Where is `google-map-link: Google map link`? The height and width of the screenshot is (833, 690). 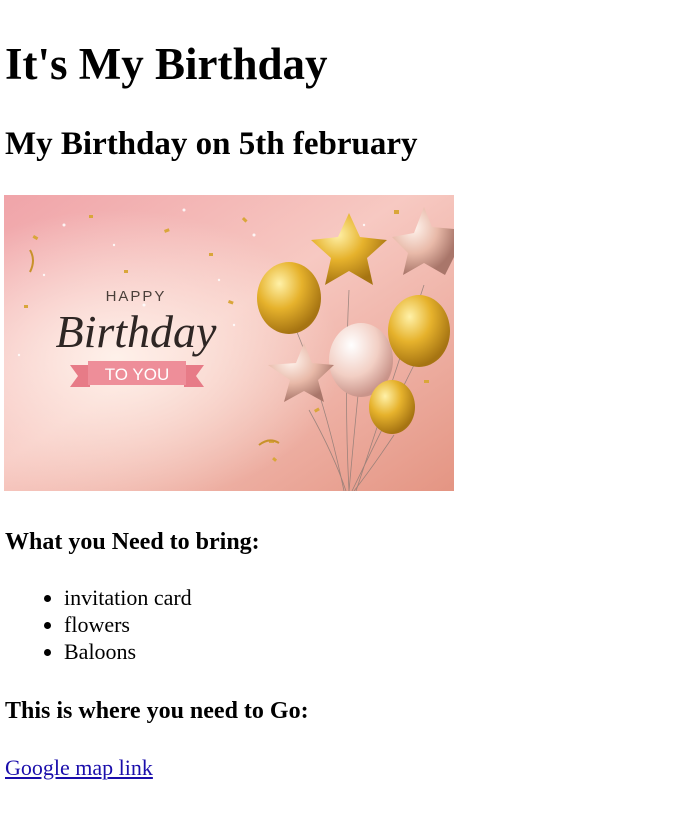 google-map-link: Google map link is located at coordinates (79, 767).